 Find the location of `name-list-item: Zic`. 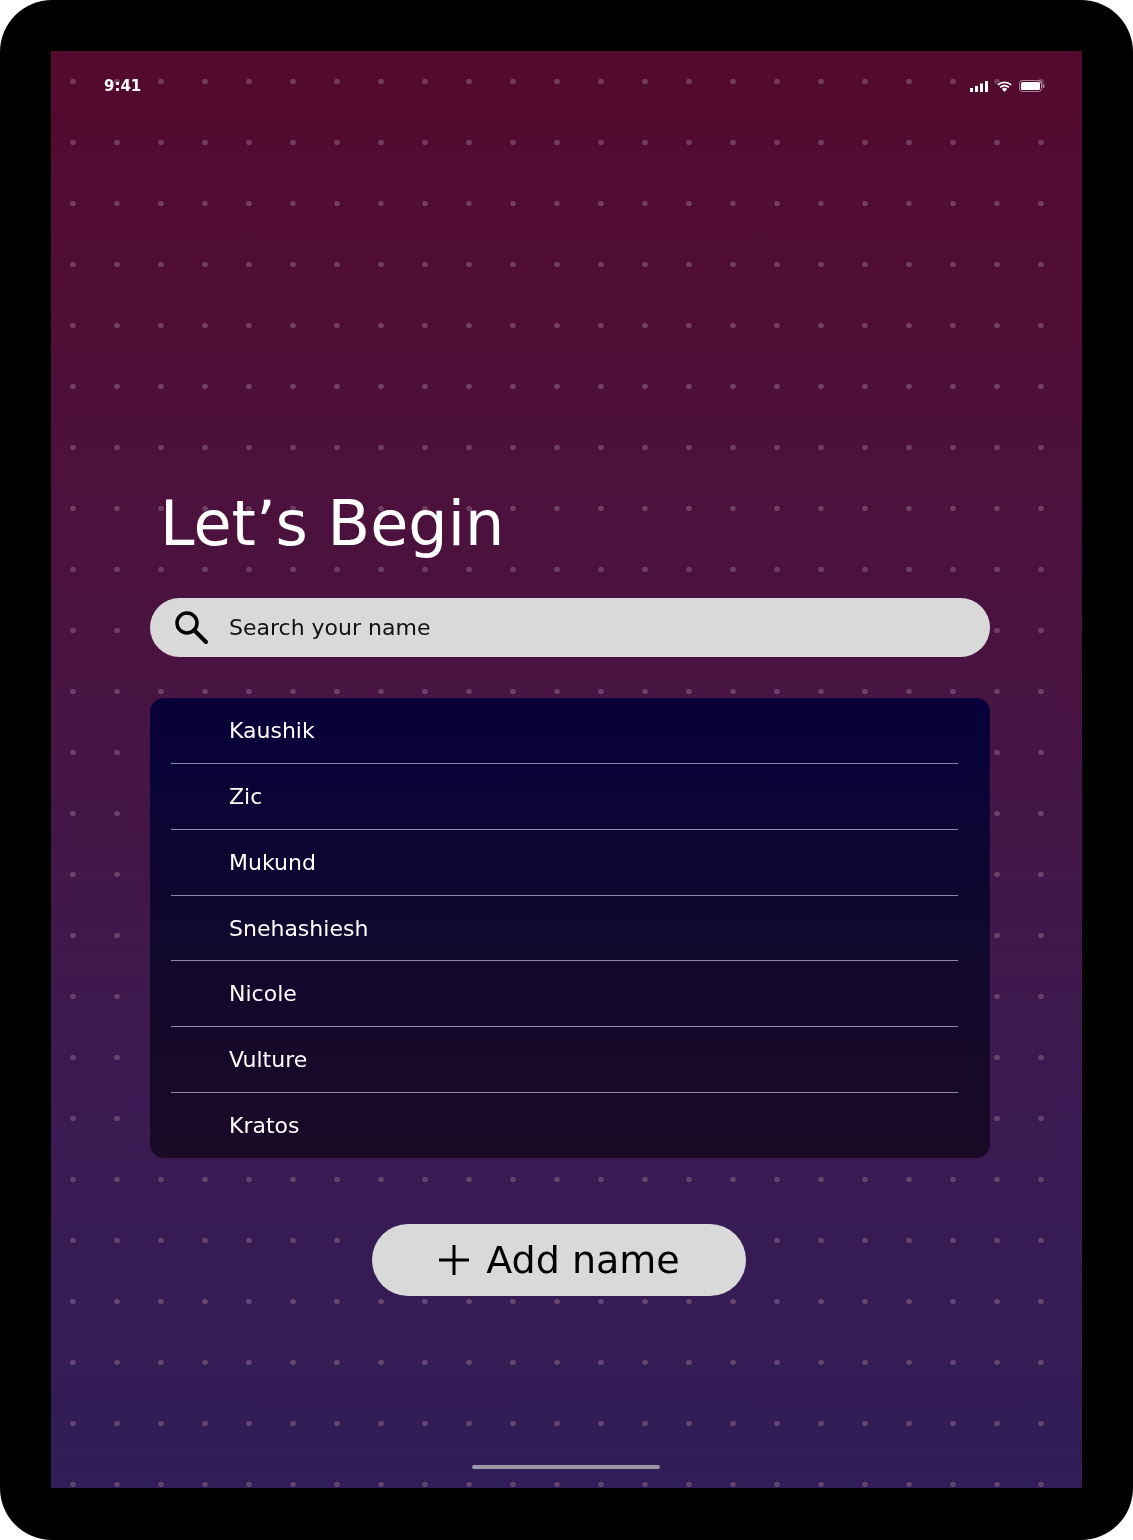

name-list-item: Zic is located at coordinates (564, 796).